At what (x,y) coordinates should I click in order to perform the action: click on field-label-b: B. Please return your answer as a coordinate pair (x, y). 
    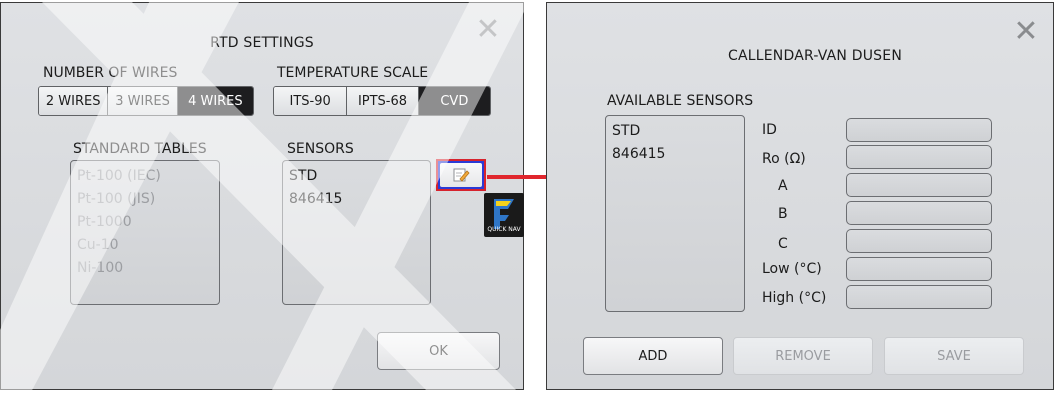
    Looking at the image, I should click on (783, 214).